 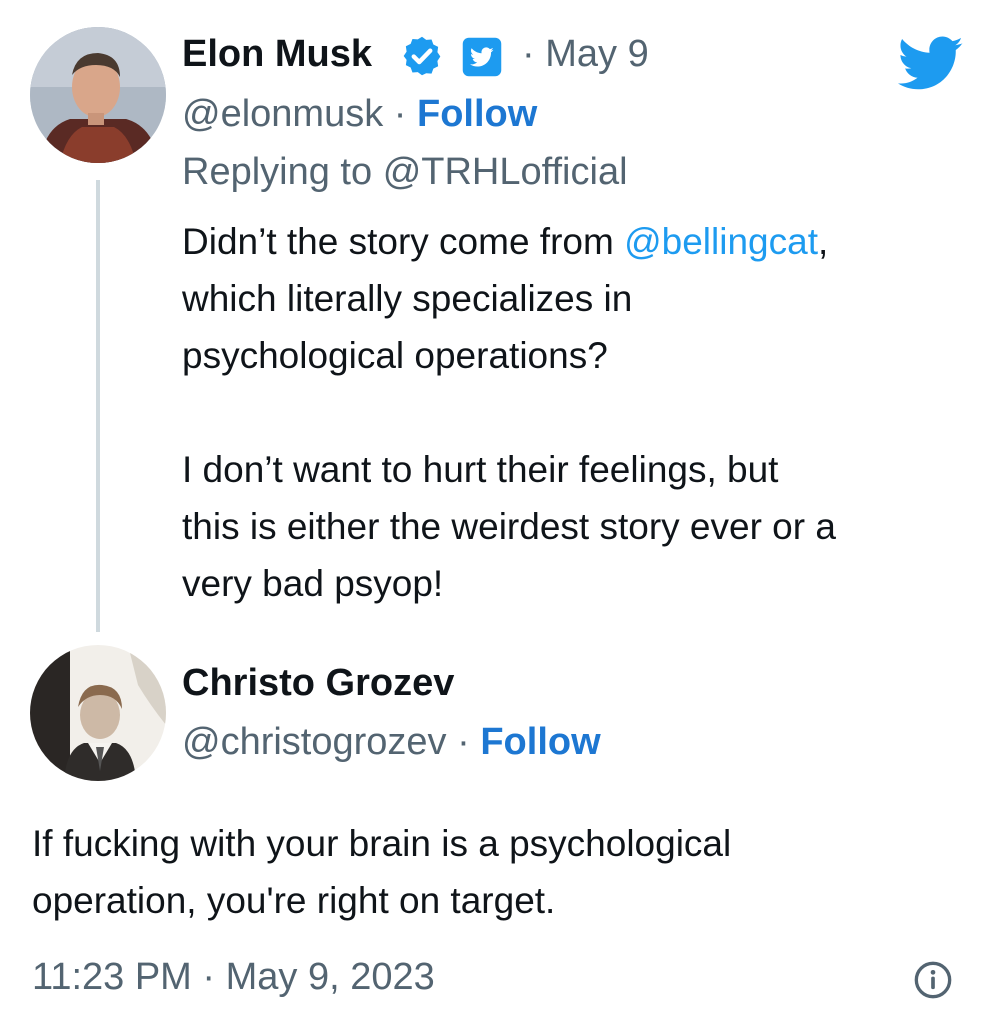 What do you see at coordinates (330, 977) in the screenshot?
I see `tweet-full-date: May 9, 2023` at bounding box center [330, 977].